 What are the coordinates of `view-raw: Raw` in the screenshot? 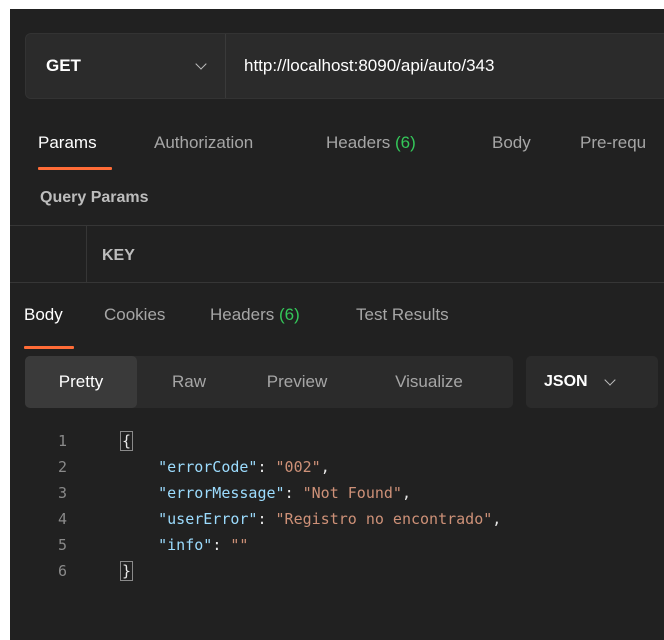 It's located at (189, 382).